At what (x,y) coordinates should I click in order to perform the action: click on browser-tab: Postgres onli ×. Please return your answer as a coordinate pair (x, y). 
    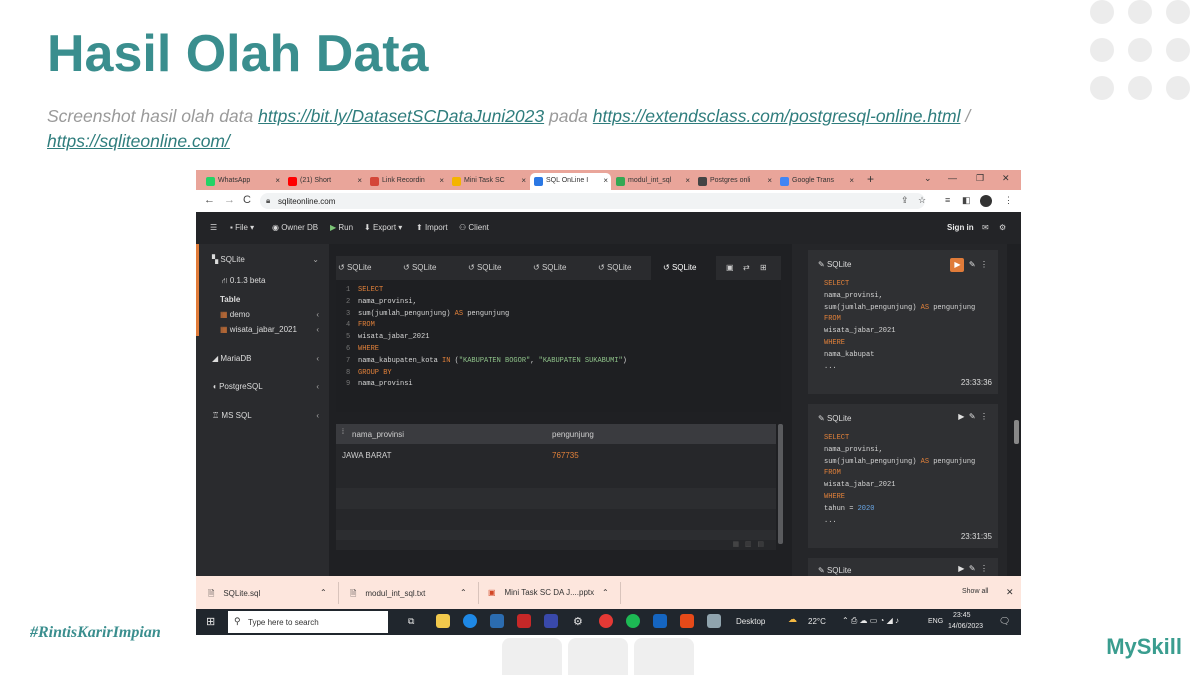
    Looking at the image, I should click on (734, 181).